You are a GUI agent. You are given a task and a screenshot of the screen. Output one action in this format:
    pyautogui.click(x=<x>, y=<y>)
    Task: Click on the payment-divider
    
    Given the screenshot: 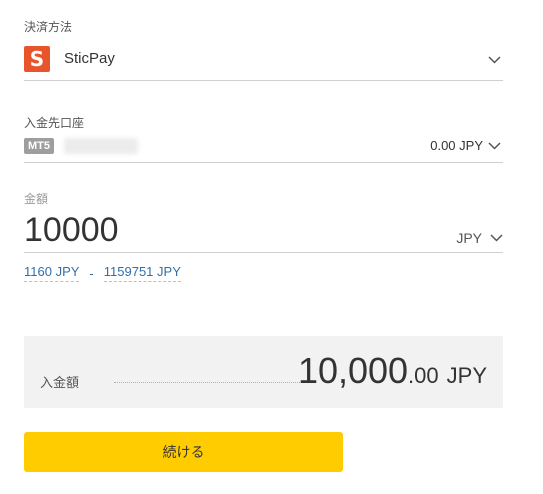 What is the action you would take?
    pyautogui.click(x=263, y=80)
    